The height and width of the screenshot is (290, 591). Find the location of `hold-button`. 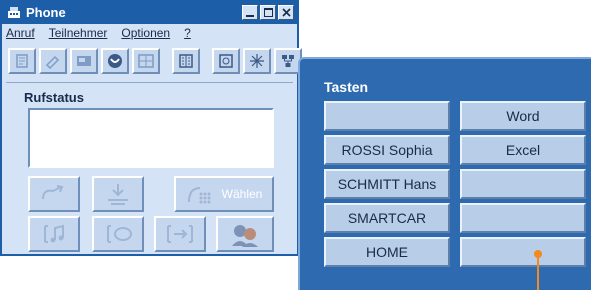

hold-button is located at coordinates (118, 194).